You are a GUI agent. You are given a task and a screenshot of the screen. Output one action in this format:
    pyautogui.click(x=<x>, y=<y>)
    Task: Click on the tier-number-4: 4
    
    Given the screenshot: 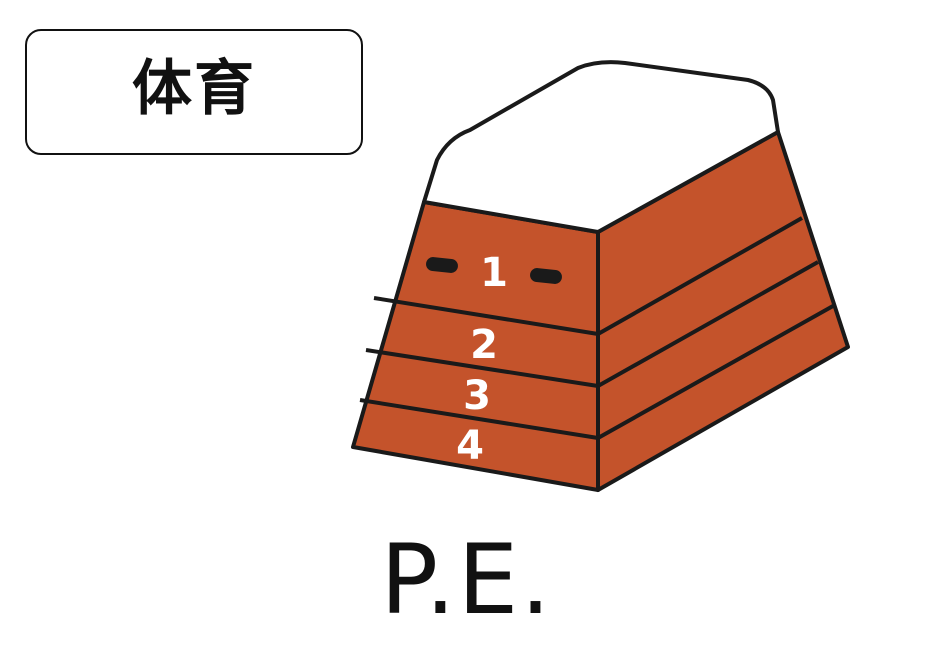 What is the action you would take?
    pyautogui.click(x=470, y=446)
    